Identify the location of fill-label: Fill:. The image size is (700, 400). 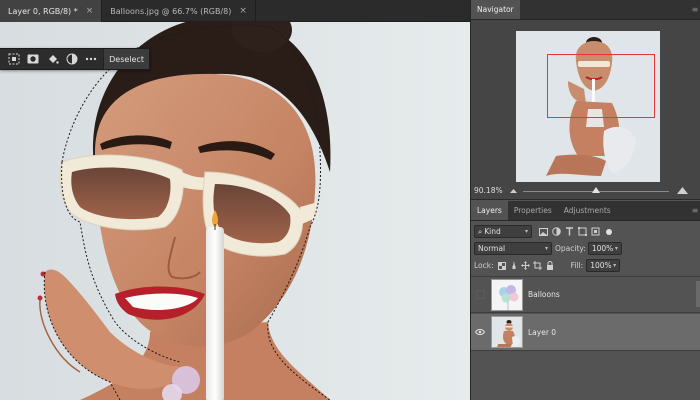
(577, 265).